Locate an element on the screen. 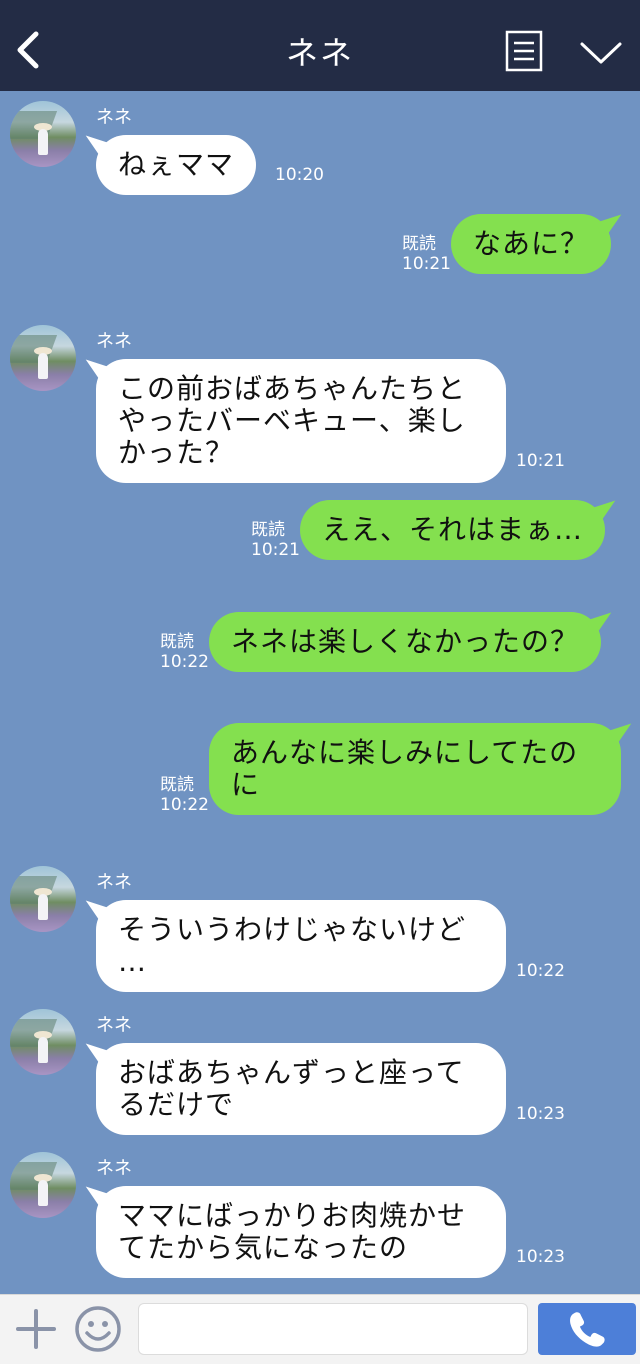  message-bubble-incoming: この前おばあちゃんたちと やったバーベキュー、楽し かった？ is located at coordinates (301, 421).